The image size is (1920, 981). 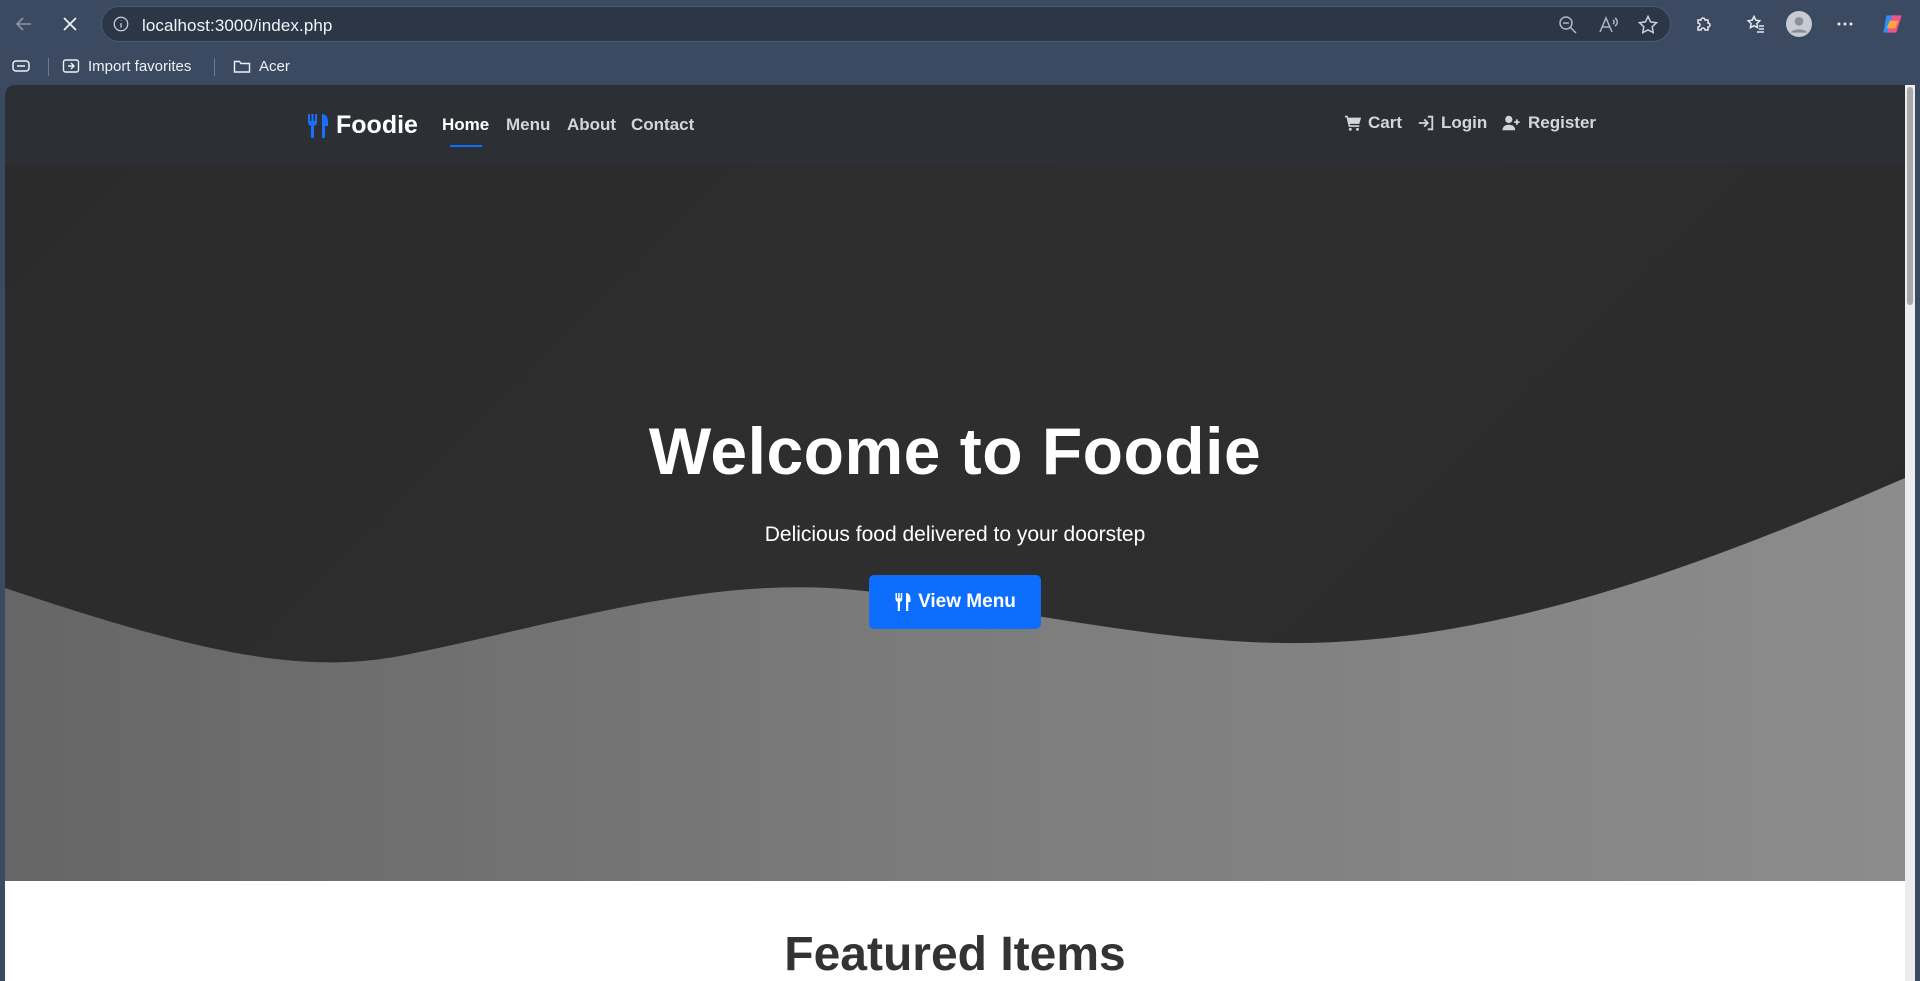 What do you see at coordinates (121, 24) in the screenshot?
I see `info-icon` at bounding box center [121, 24].